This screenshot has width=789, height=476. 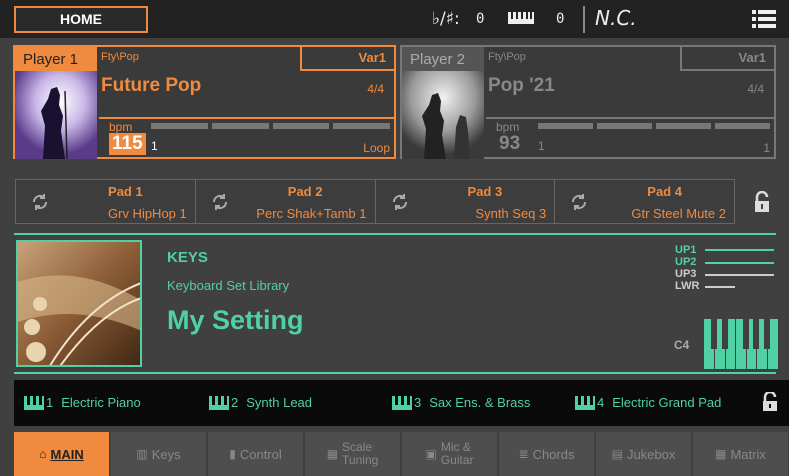 I want to click on tab-keys: ▥ Keys, so click(x=158, y=454).